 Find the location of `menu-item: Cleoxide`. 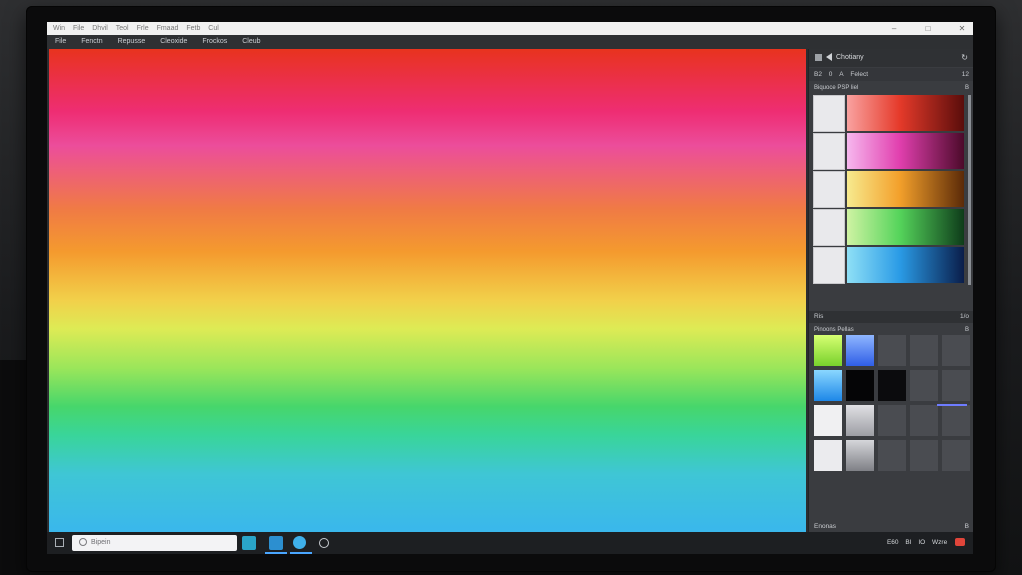

menu-item: Cleoxide is located at coordinates (173, 42).